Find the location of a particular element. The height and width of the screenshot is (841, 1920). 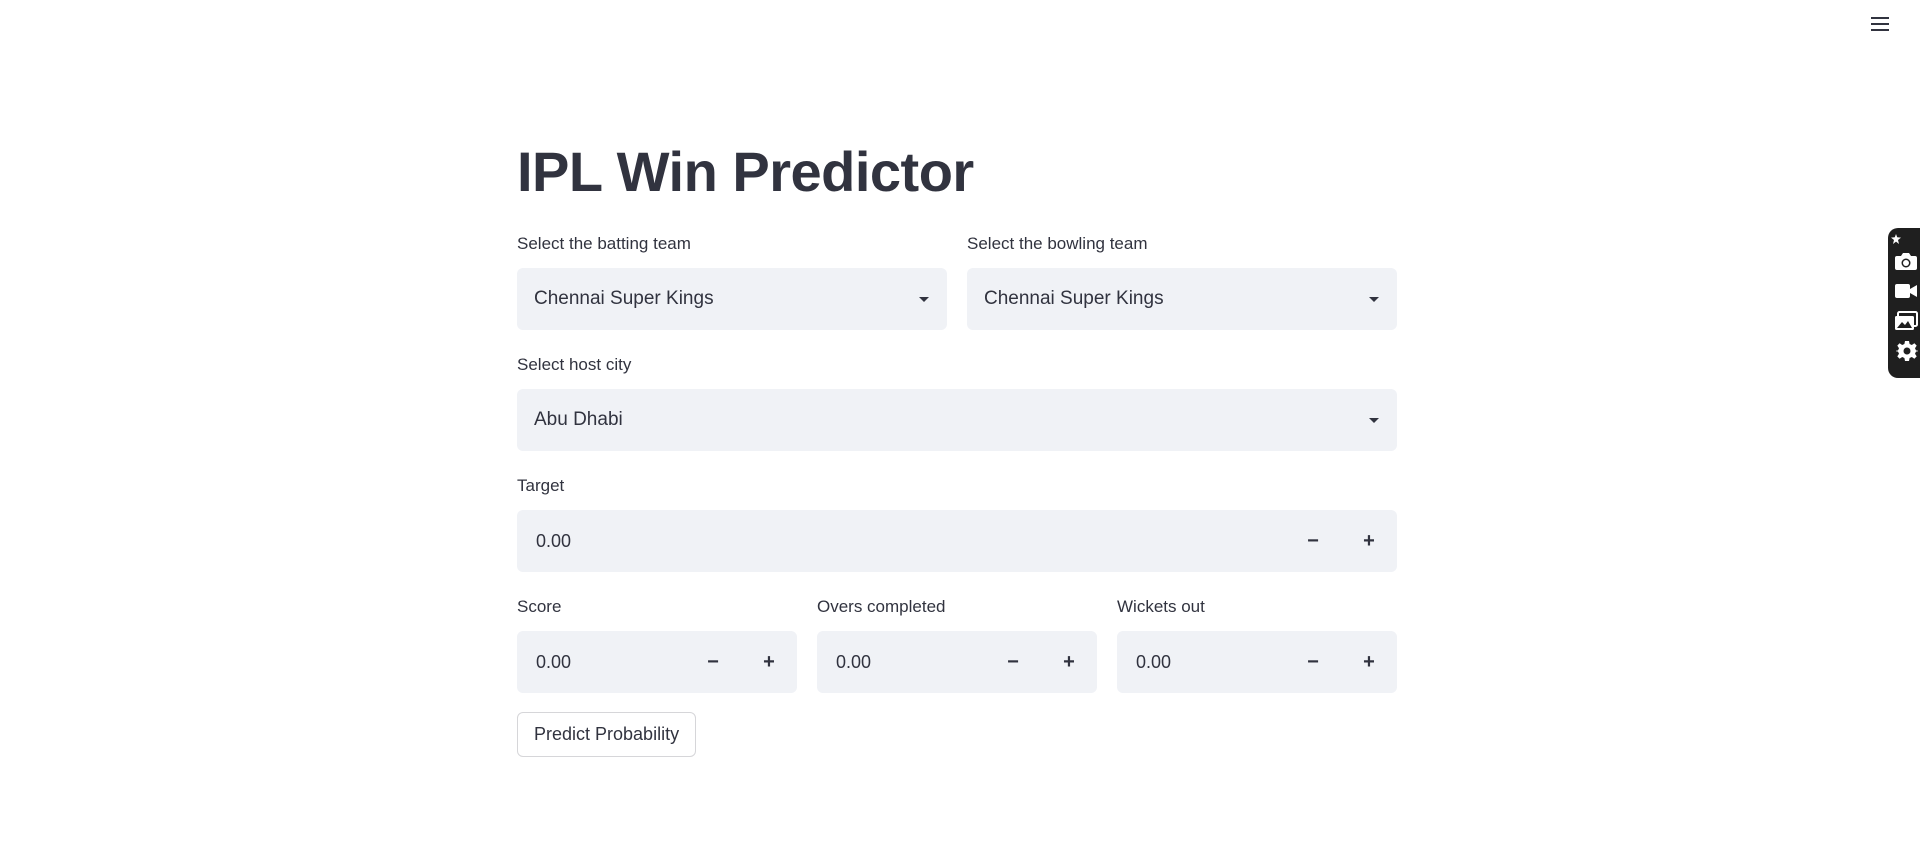

bowling-team-select: Chennai Super Kings is located at coordinates (1182, 299).